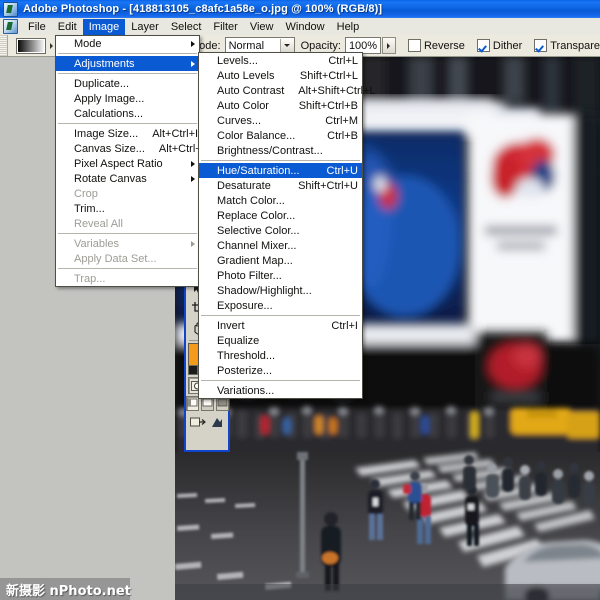  Describe the element at coordinates (127, 63) in the screenshot. I see `image-menu-item-adjustments: Adjustments` at that location.